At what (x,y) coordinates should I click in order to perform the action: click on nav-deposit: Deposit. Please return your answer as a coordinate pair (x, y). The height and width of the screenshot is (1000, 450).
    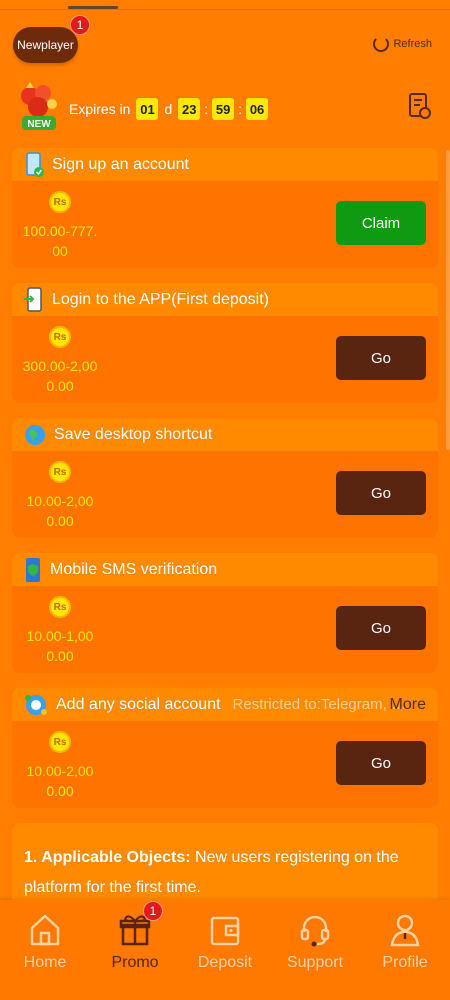
    Looking at the image, I should click on (225, 950).